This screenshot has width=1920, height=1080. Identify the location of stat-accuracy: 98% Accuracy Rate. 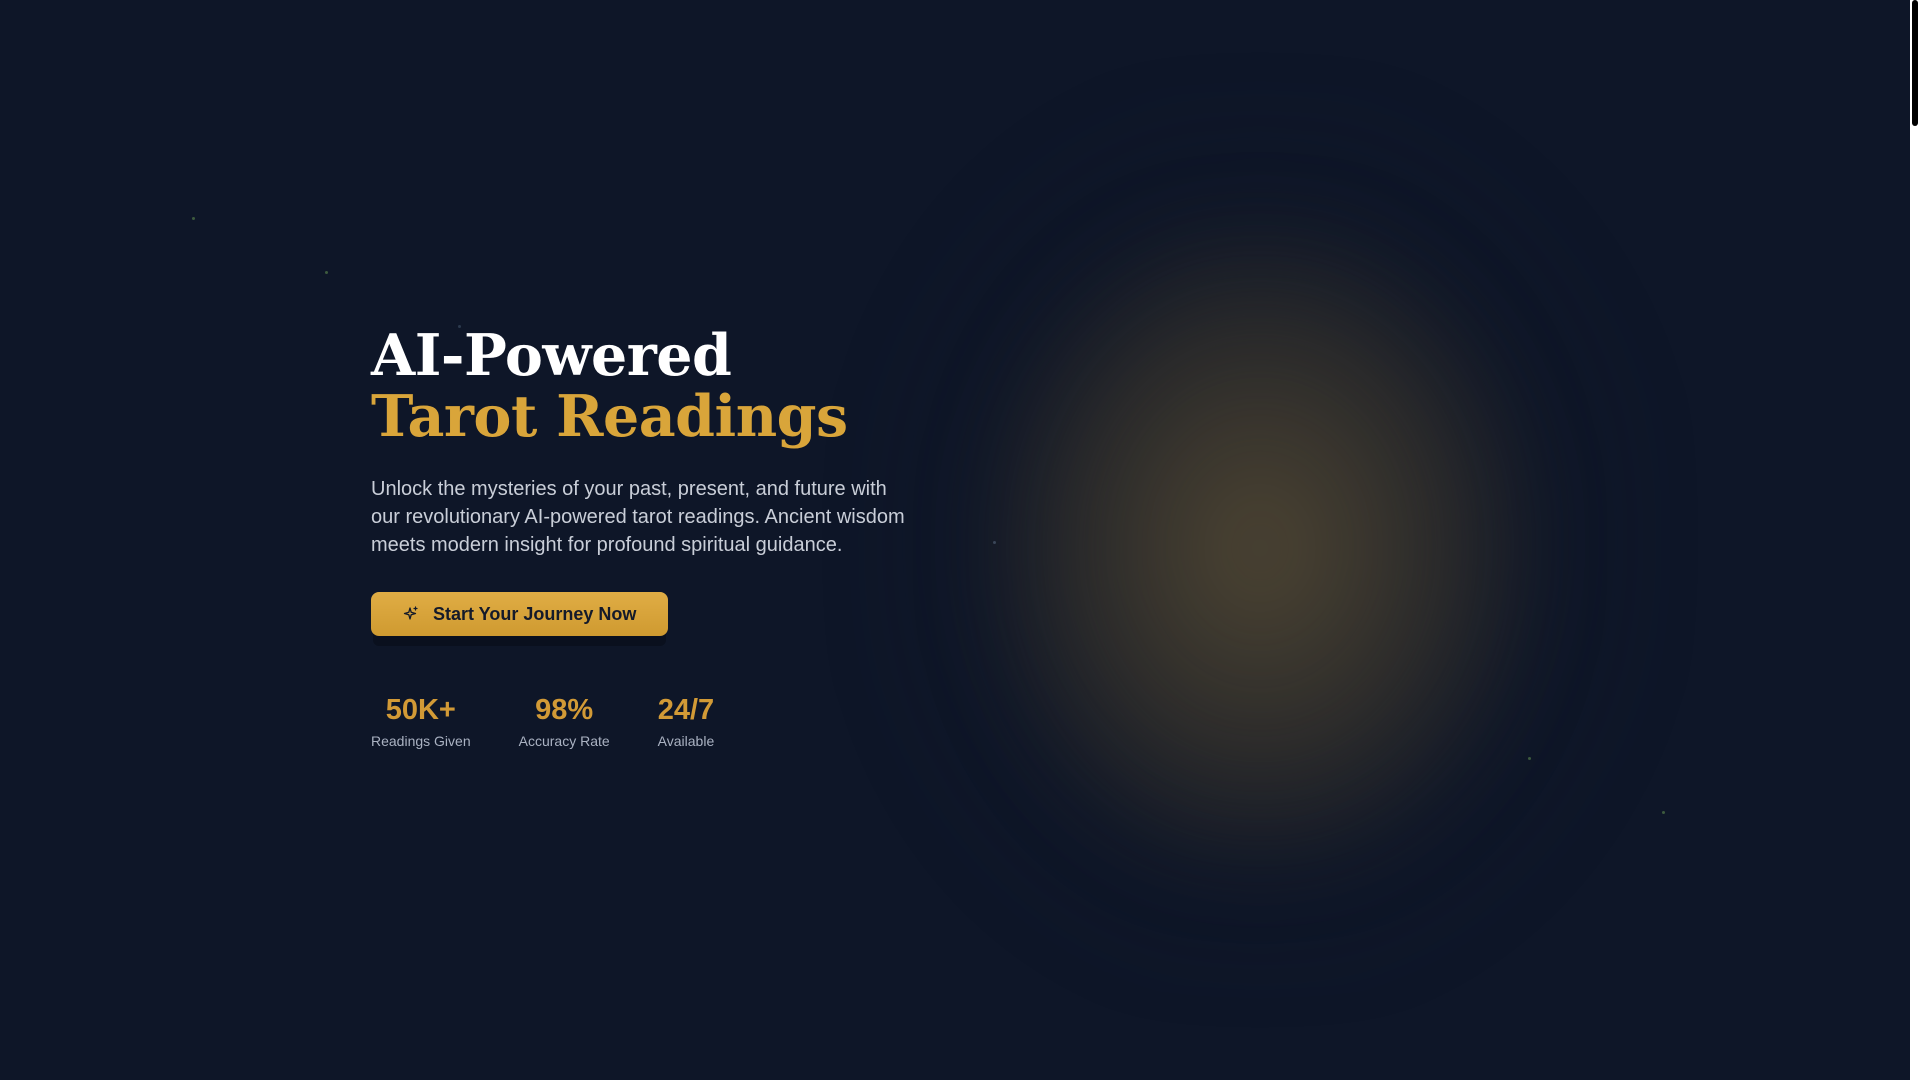
(564, 722).